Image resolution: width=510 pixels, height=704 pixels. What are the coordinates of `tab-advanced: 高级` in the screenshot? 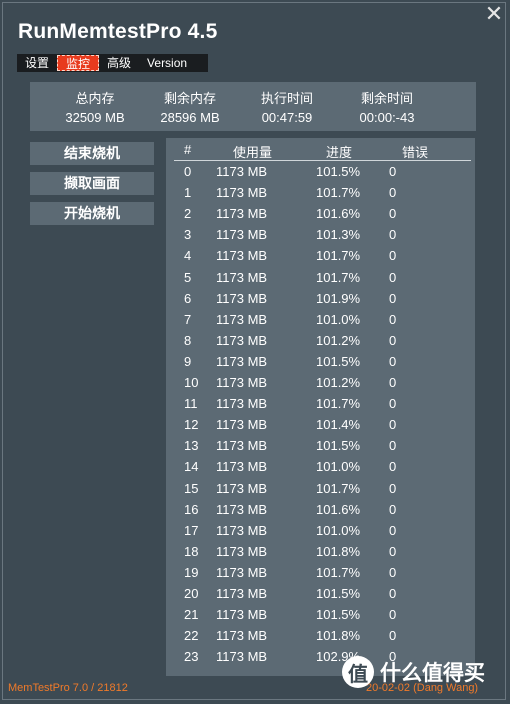 It's located at (119, 63).